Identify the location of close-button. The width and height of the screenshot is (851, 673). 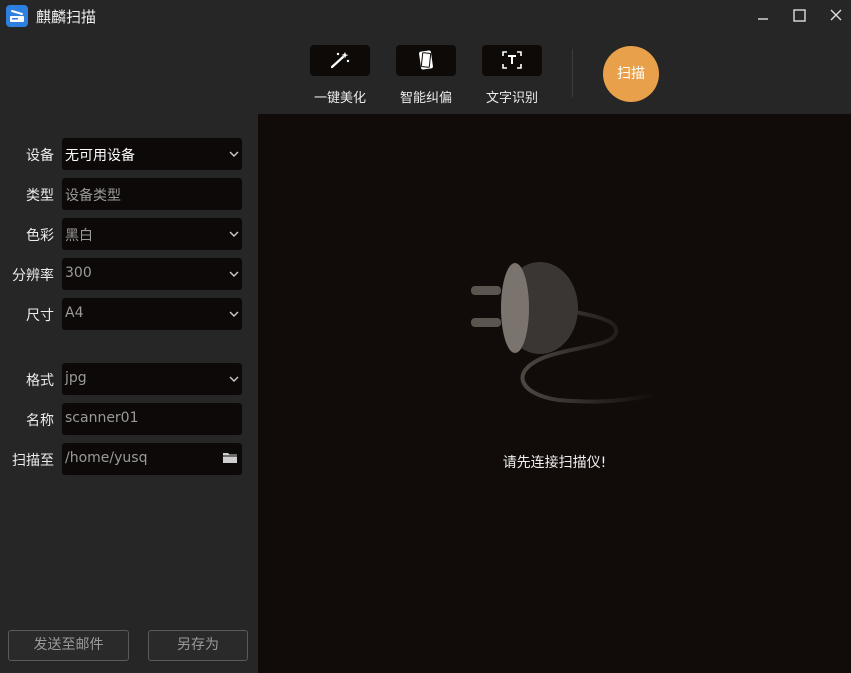
(836, 16).